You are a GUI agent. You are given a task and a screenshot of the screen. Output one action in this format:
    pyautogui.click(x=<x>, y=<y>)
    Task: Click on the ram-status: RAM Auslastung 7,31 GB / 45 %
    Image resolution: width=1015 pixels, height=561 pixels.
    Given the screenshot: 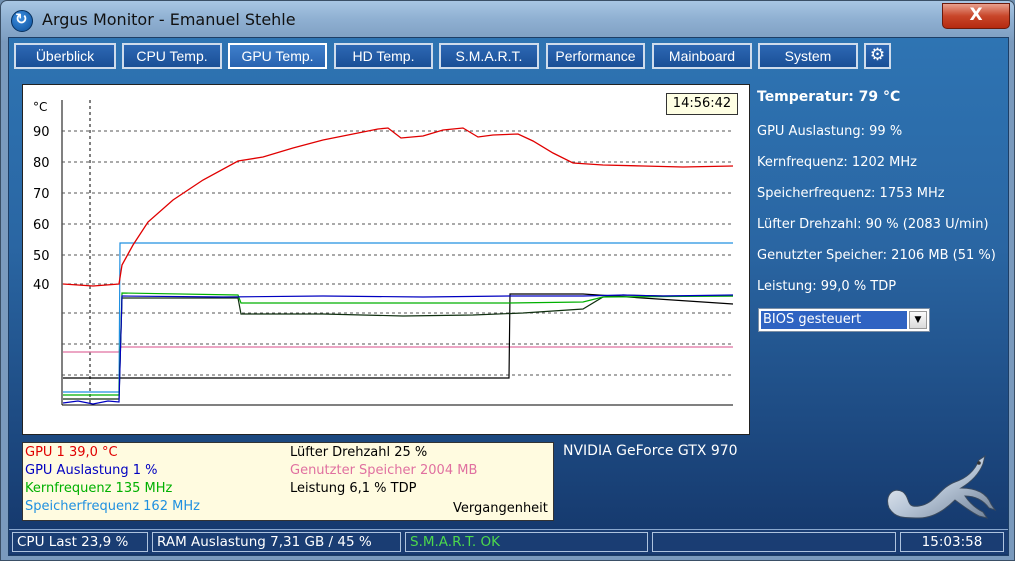 What is the action you would take?
    pyautogui.click(x=276, y=542)
    